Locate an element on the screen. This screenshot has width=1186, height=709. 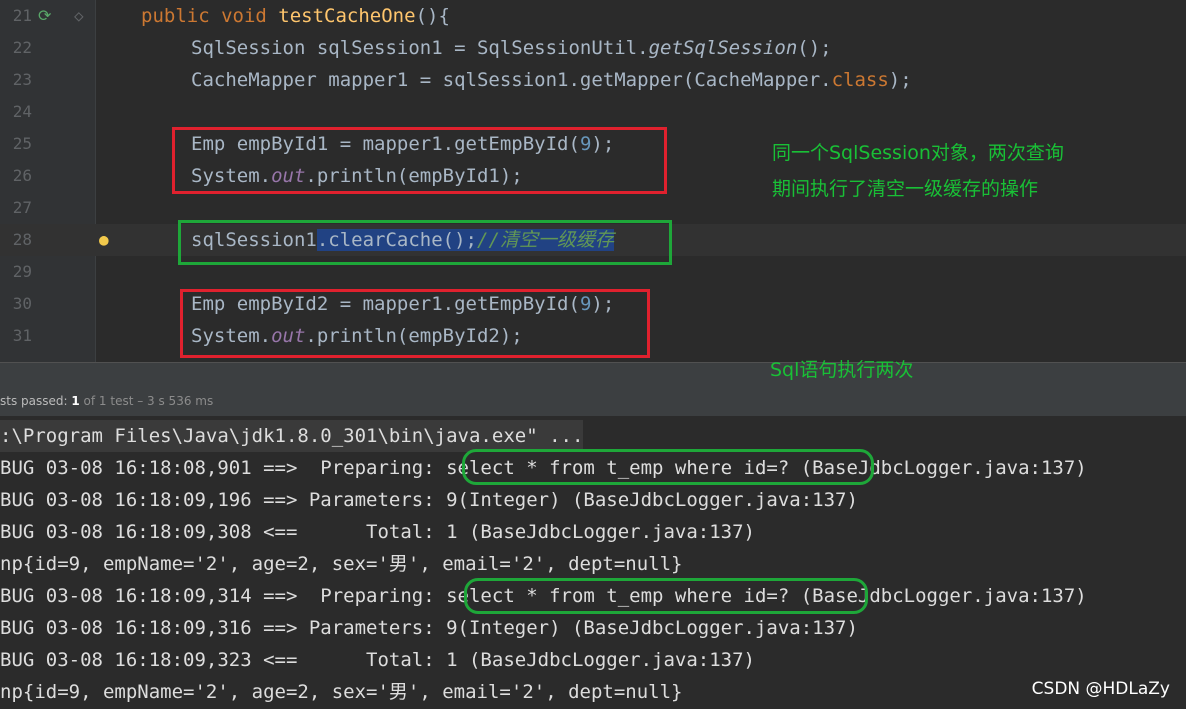
code-line: 24 is located at coordinates (593, 112).